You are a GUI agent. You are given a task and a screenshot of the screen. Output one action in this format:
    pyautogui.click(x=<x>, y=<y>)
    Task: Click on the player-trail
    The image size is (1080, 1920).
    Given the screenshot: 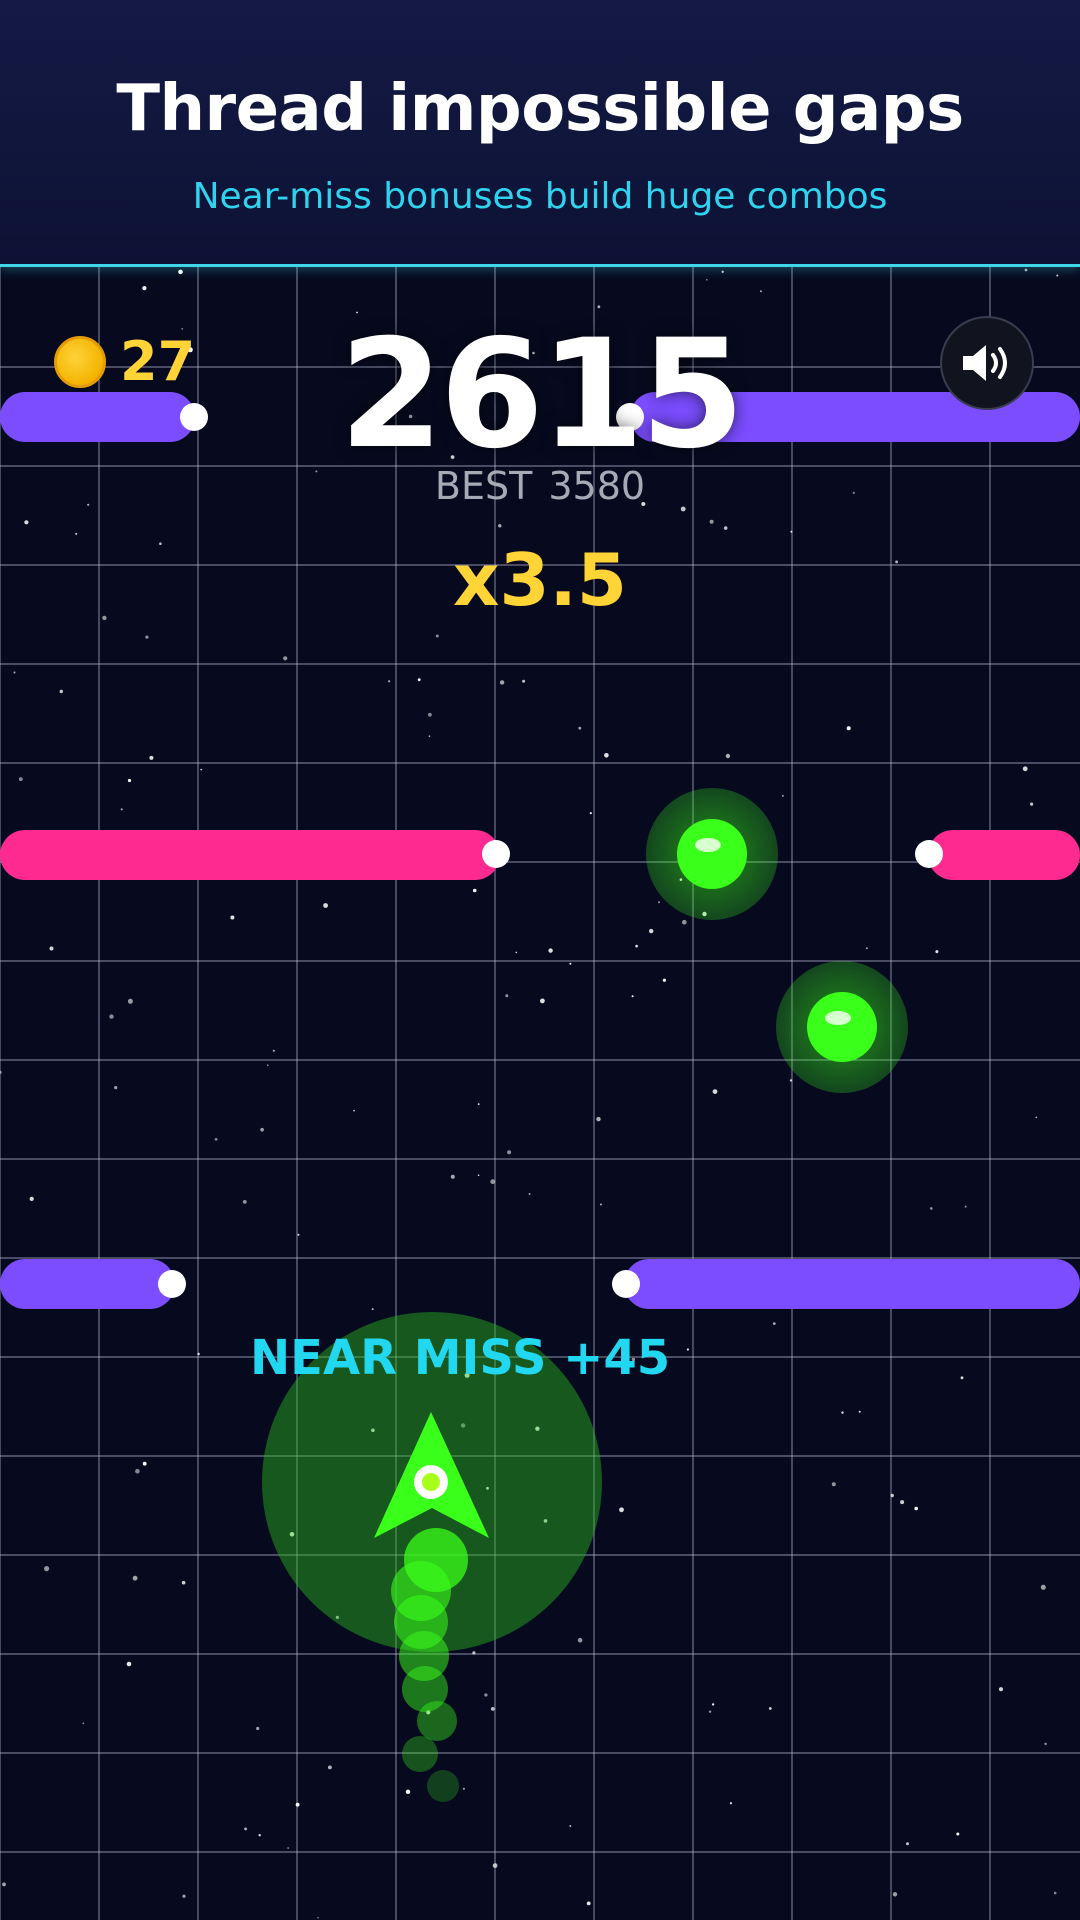 What is the action you would take?
    pyautogui.click(x=429, y=1665)
    